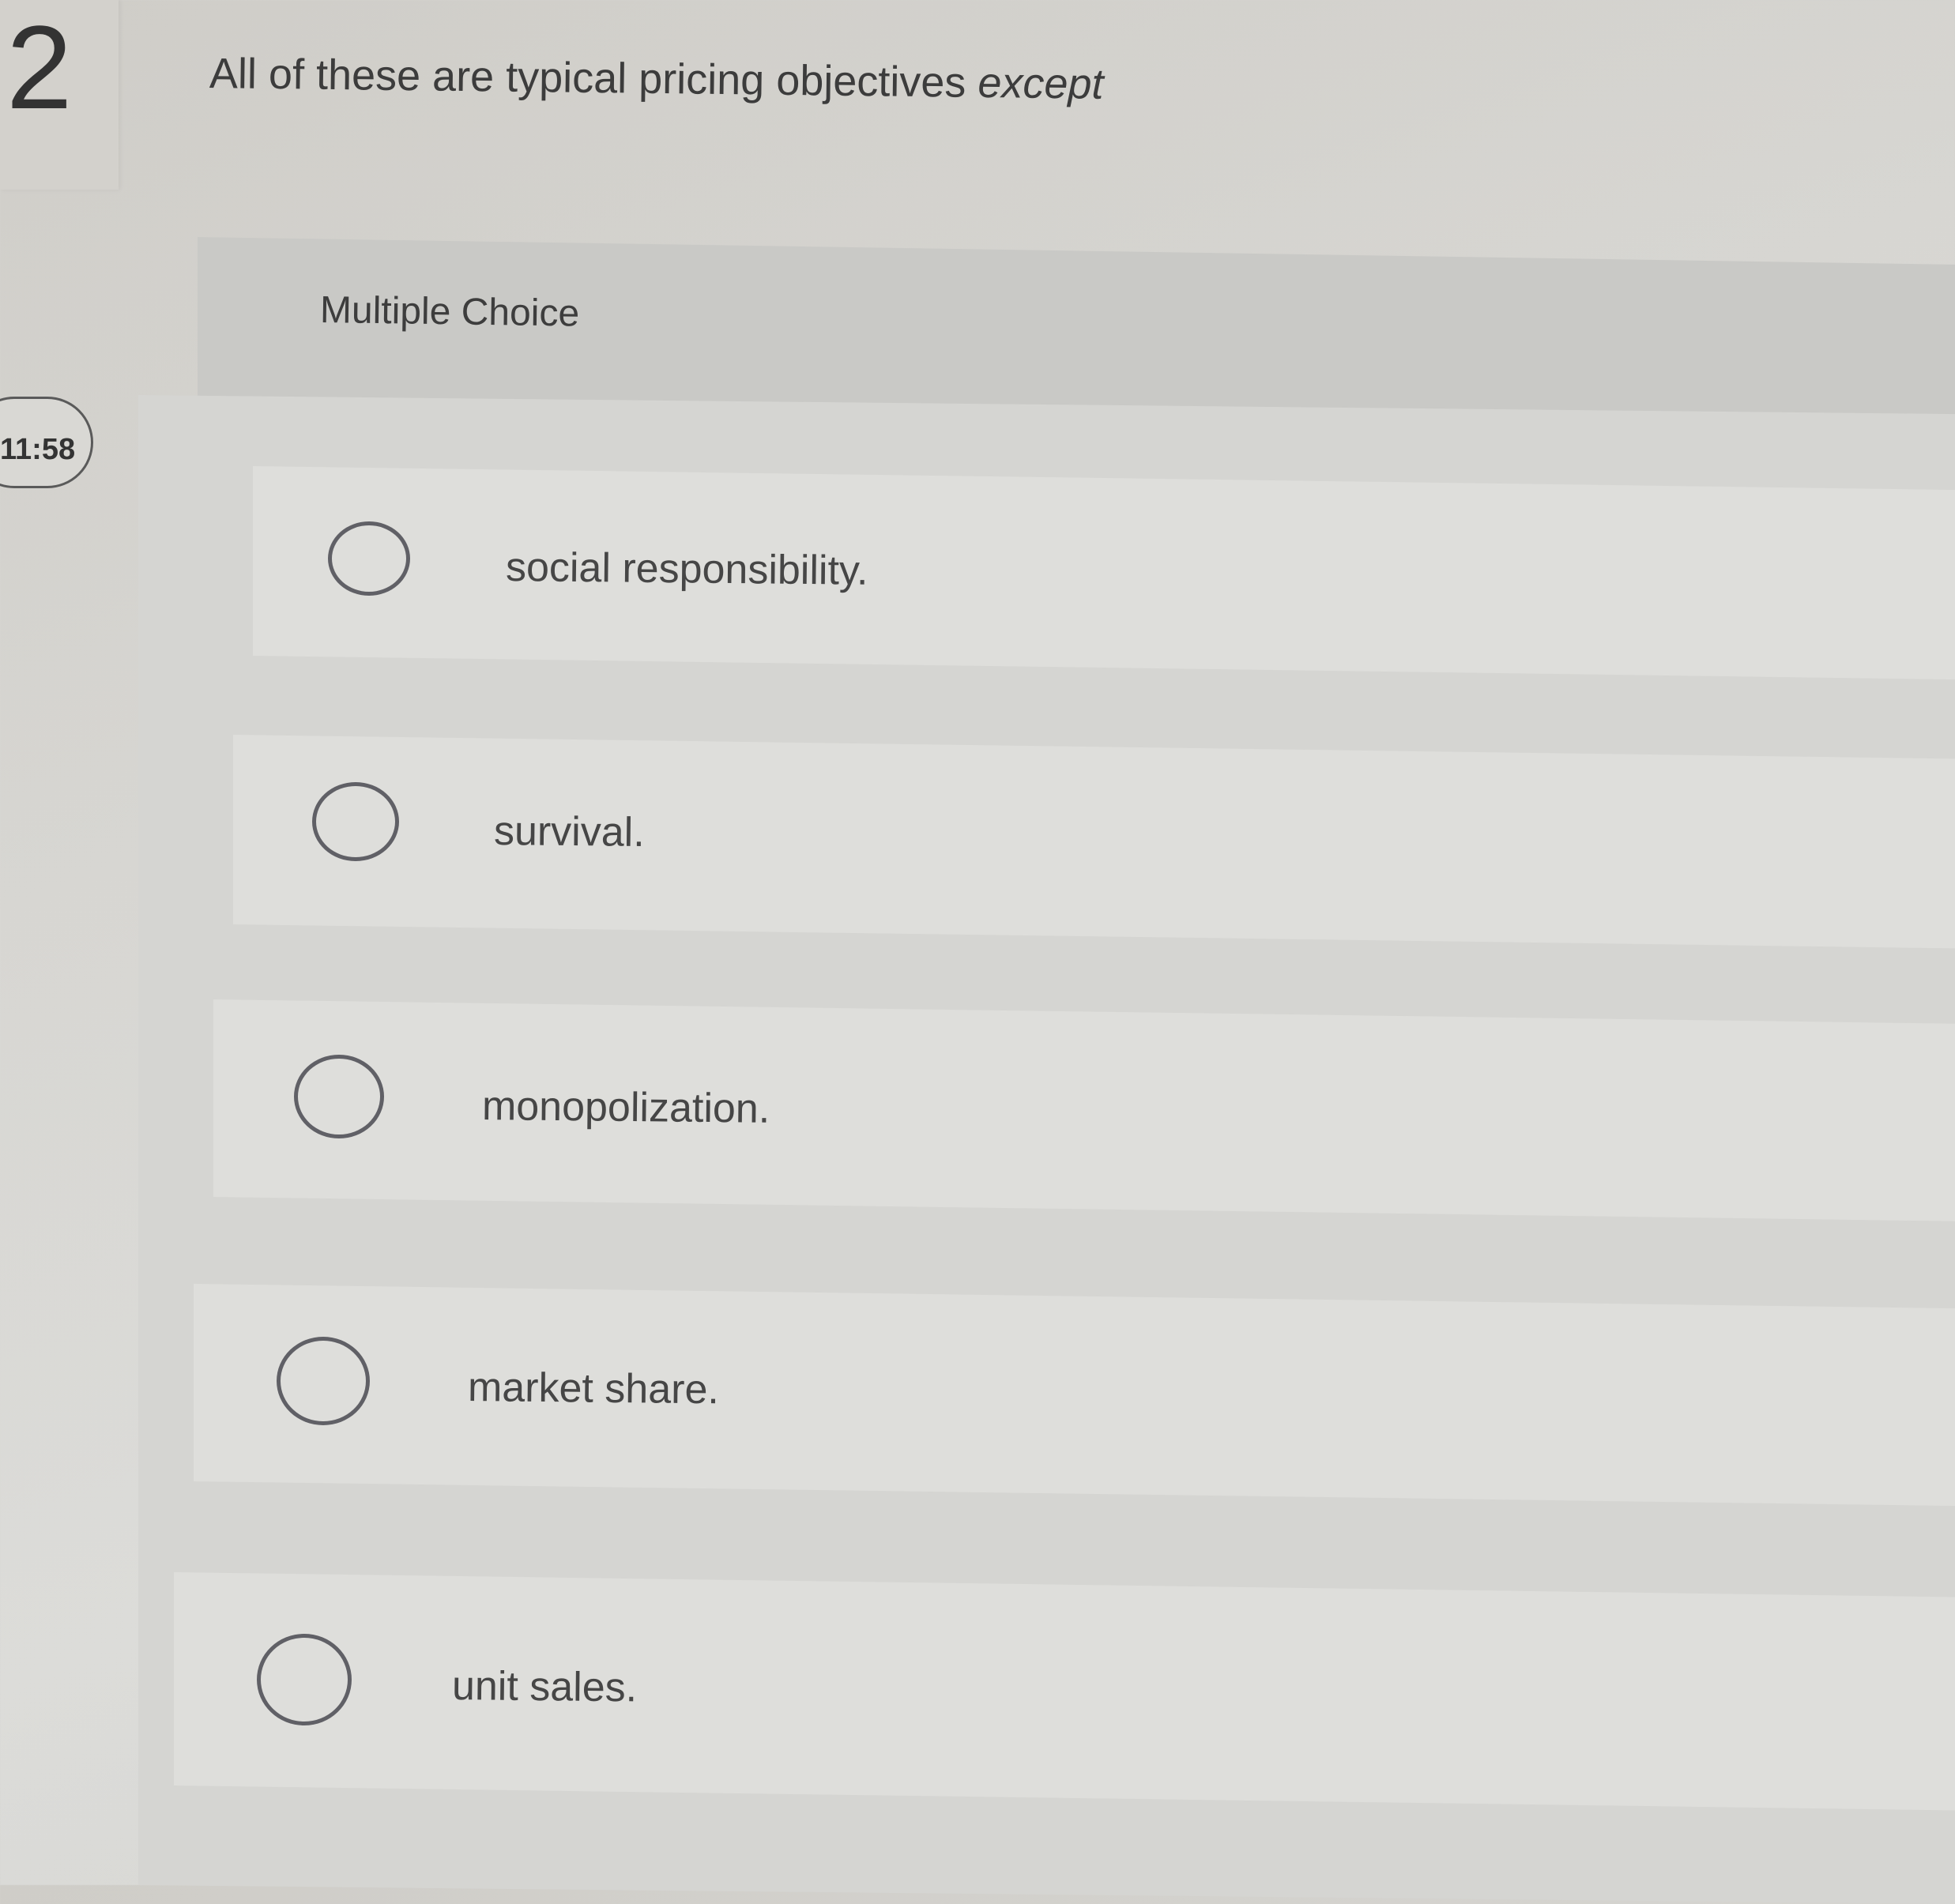  Describe the element at coordinates (1041, 83) in the screenshot. I see `question-prompt-emphasis: except` at that location.